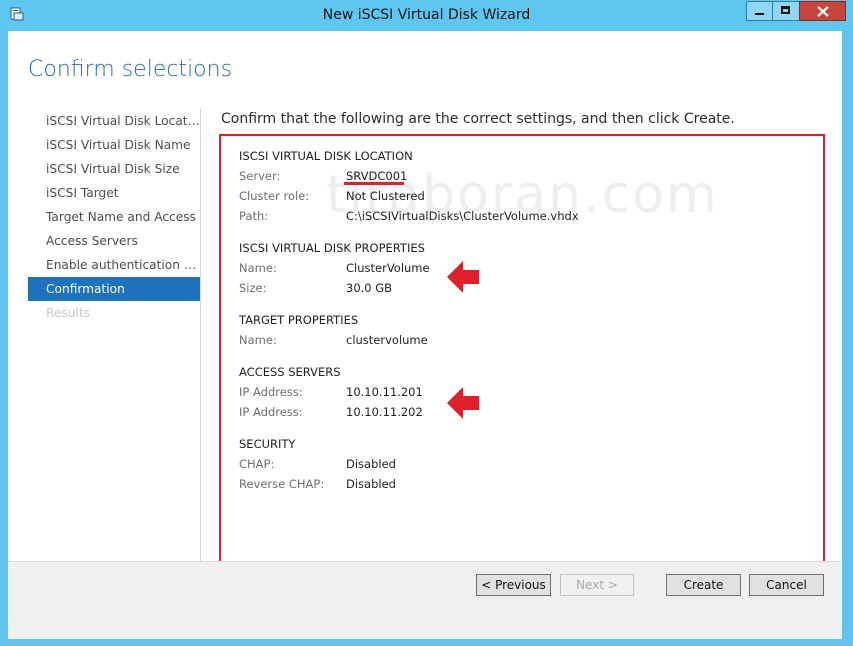 The width and height of the screenshot is (853, 646). What do you see at coordinates (257, 464) in the screenshot?
I see `row-label: CHAP:` at bounding box center [257, 464].